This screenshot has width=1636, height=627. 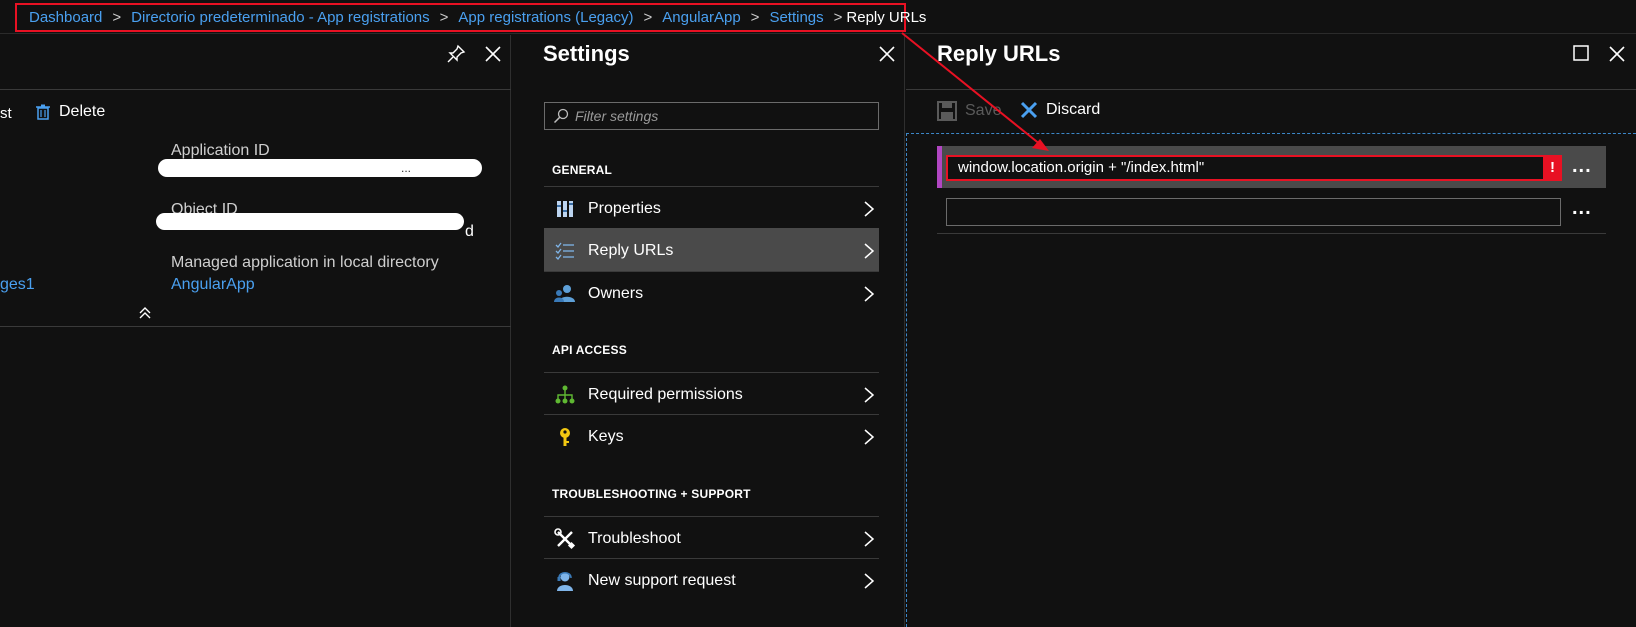 What do you see at coordinates (305, 262) in the screenshot?
I see `managed-application-label: Managed application in local directory` at bounding box center [305, 262].